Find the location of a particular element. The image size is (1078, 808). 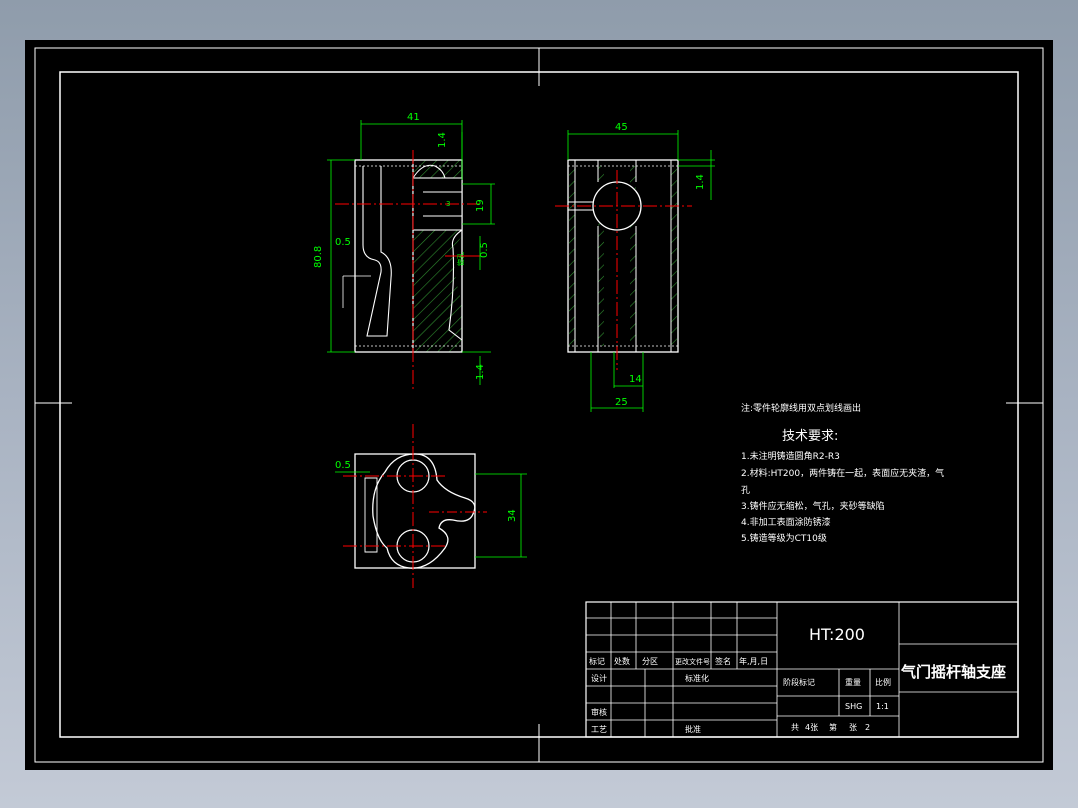

note-item: 1.未注明铸造圆角R2-R3 is located at coordinates (790, 456).